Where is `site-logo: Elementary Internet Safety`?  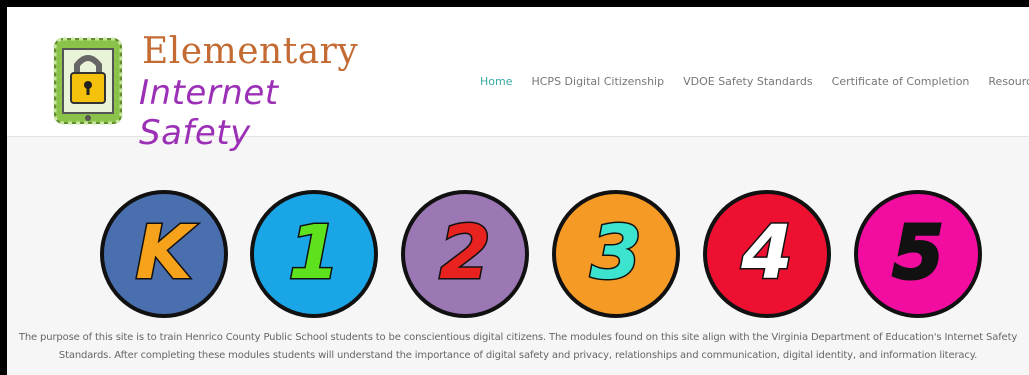
site-logo: Elementary Internet Safety is located at coordinates (217, 90).